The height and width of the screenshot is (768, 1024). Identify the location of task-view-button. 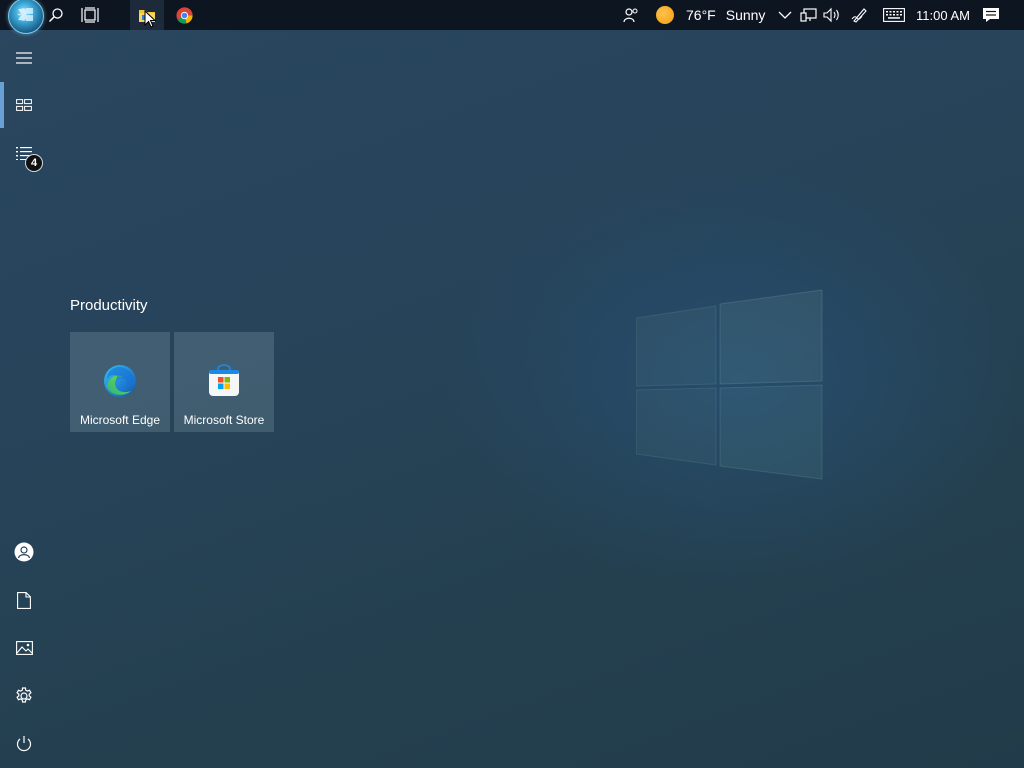
(90, 15).